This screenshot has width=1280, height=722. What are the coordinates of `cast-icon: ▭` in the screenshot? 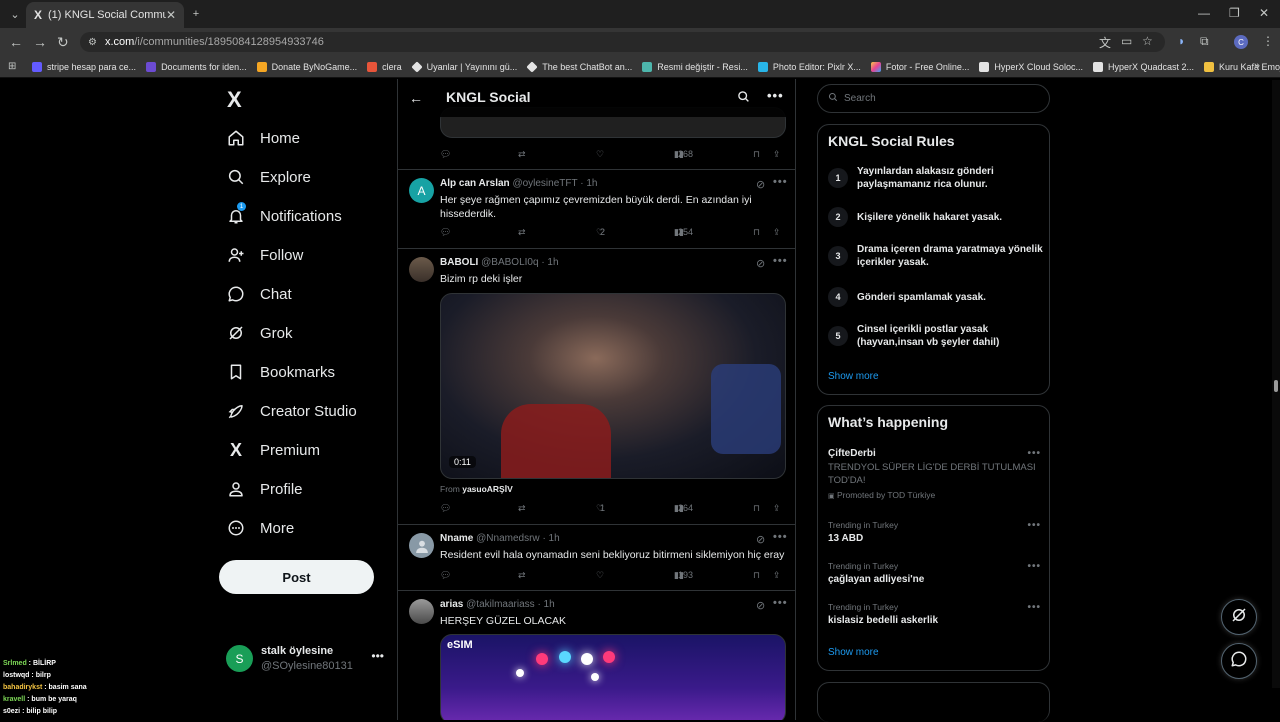 It's located at (1126, 41).